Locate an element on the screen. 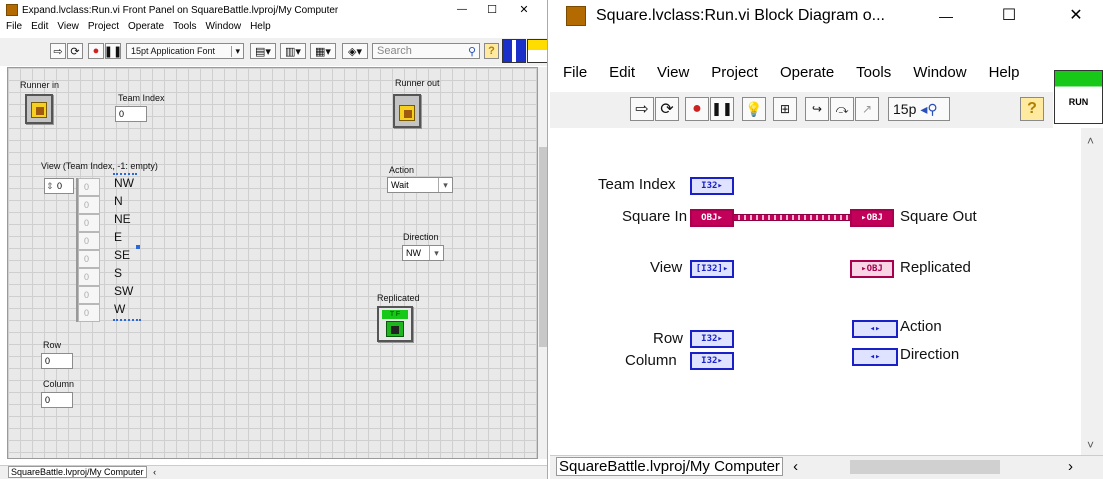 The width and height of the screenshot is (1103, 479). row-terminal-label: Row is located at coordinates (668, 338).